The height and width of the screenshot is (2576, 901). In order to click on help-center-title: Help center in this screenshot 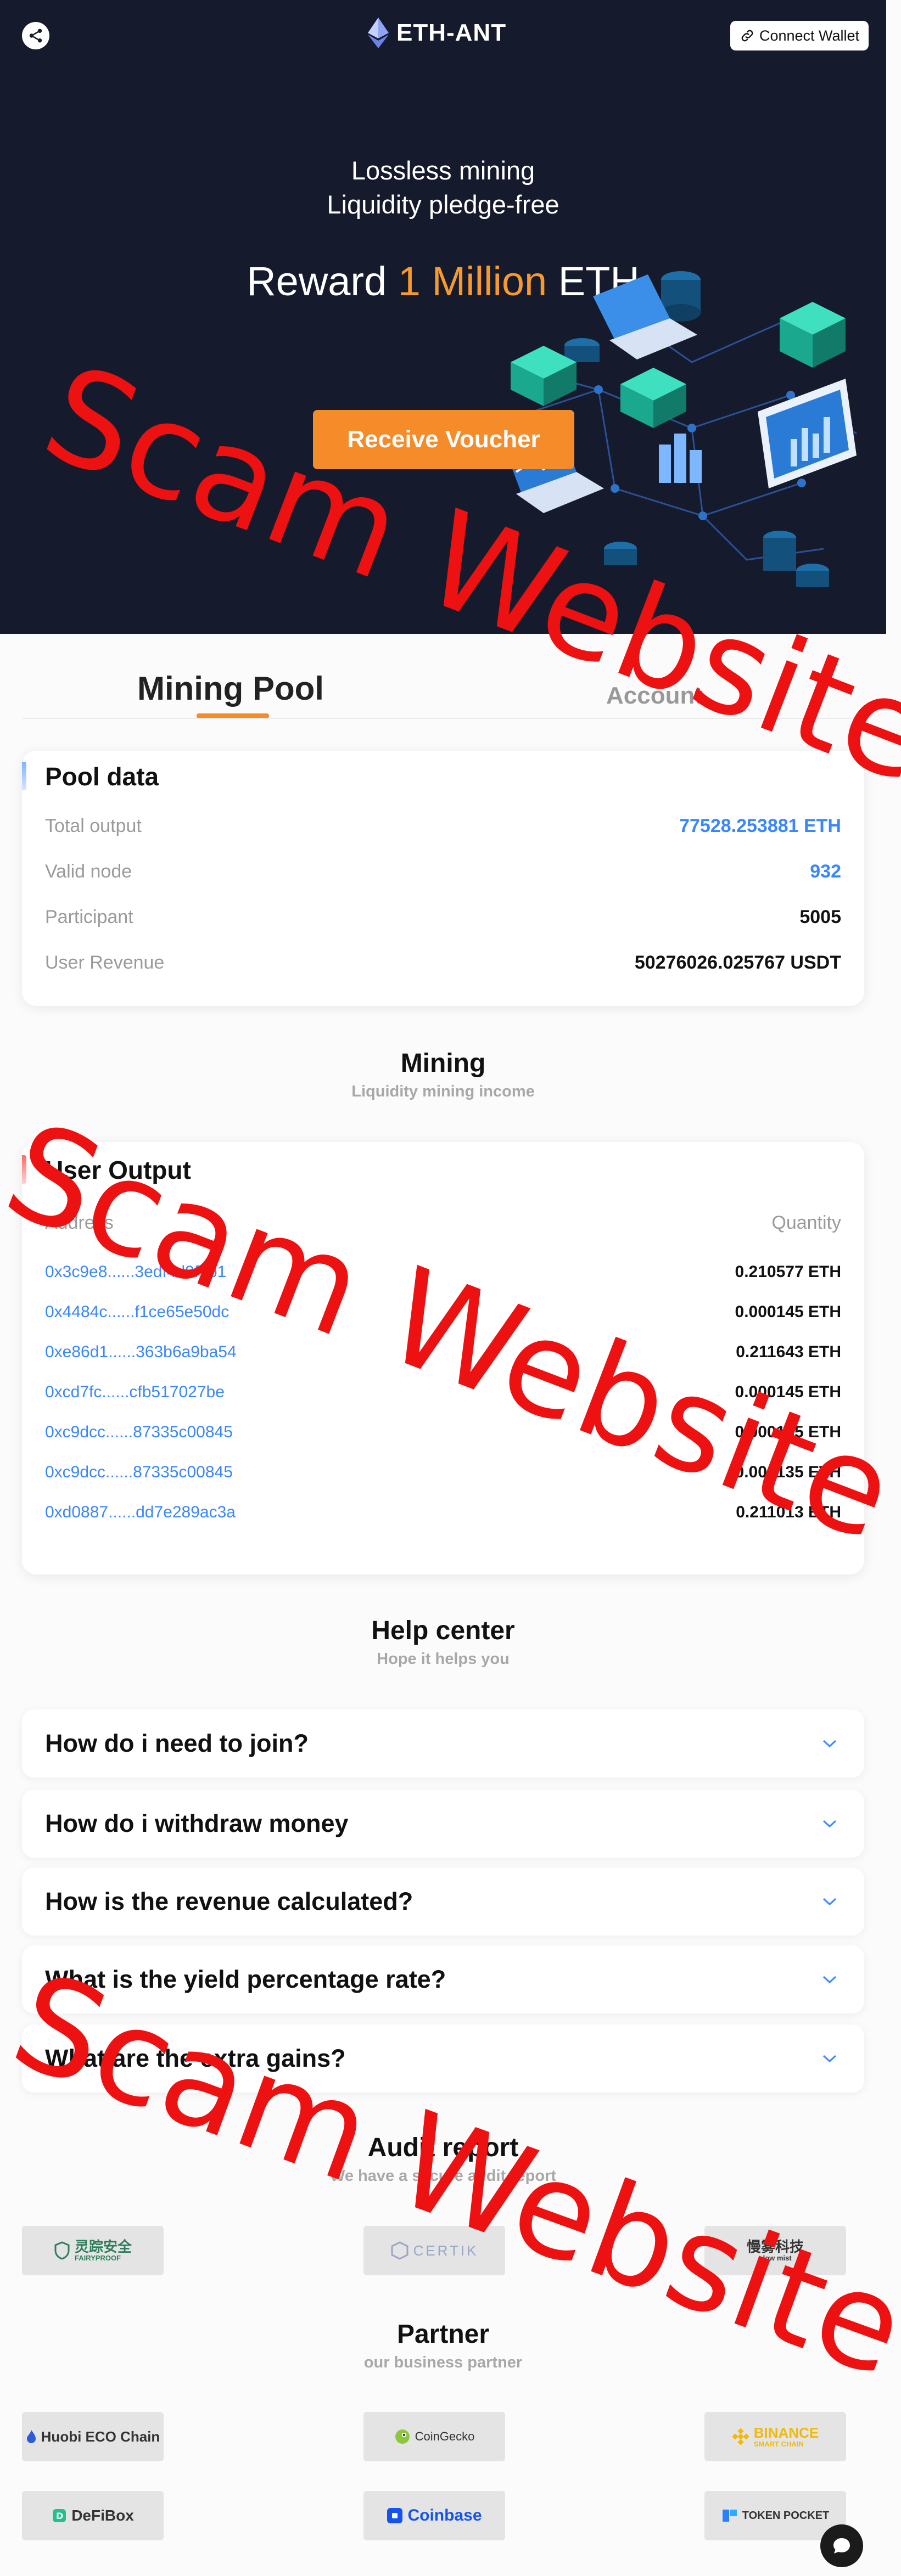, I will do `click(443, 1631)`.